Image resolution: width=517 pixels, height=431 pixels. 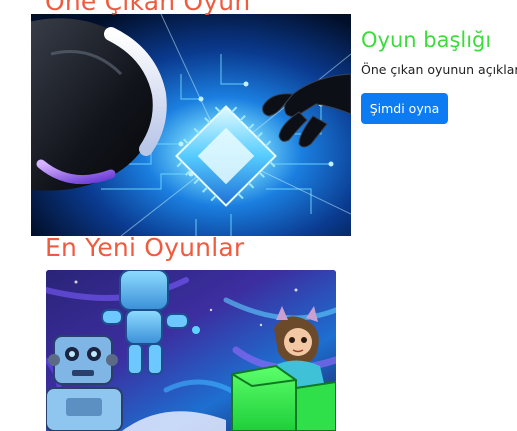 I want to click on featured-game-title: Oyun başlığı, so click(x=426, y=40).